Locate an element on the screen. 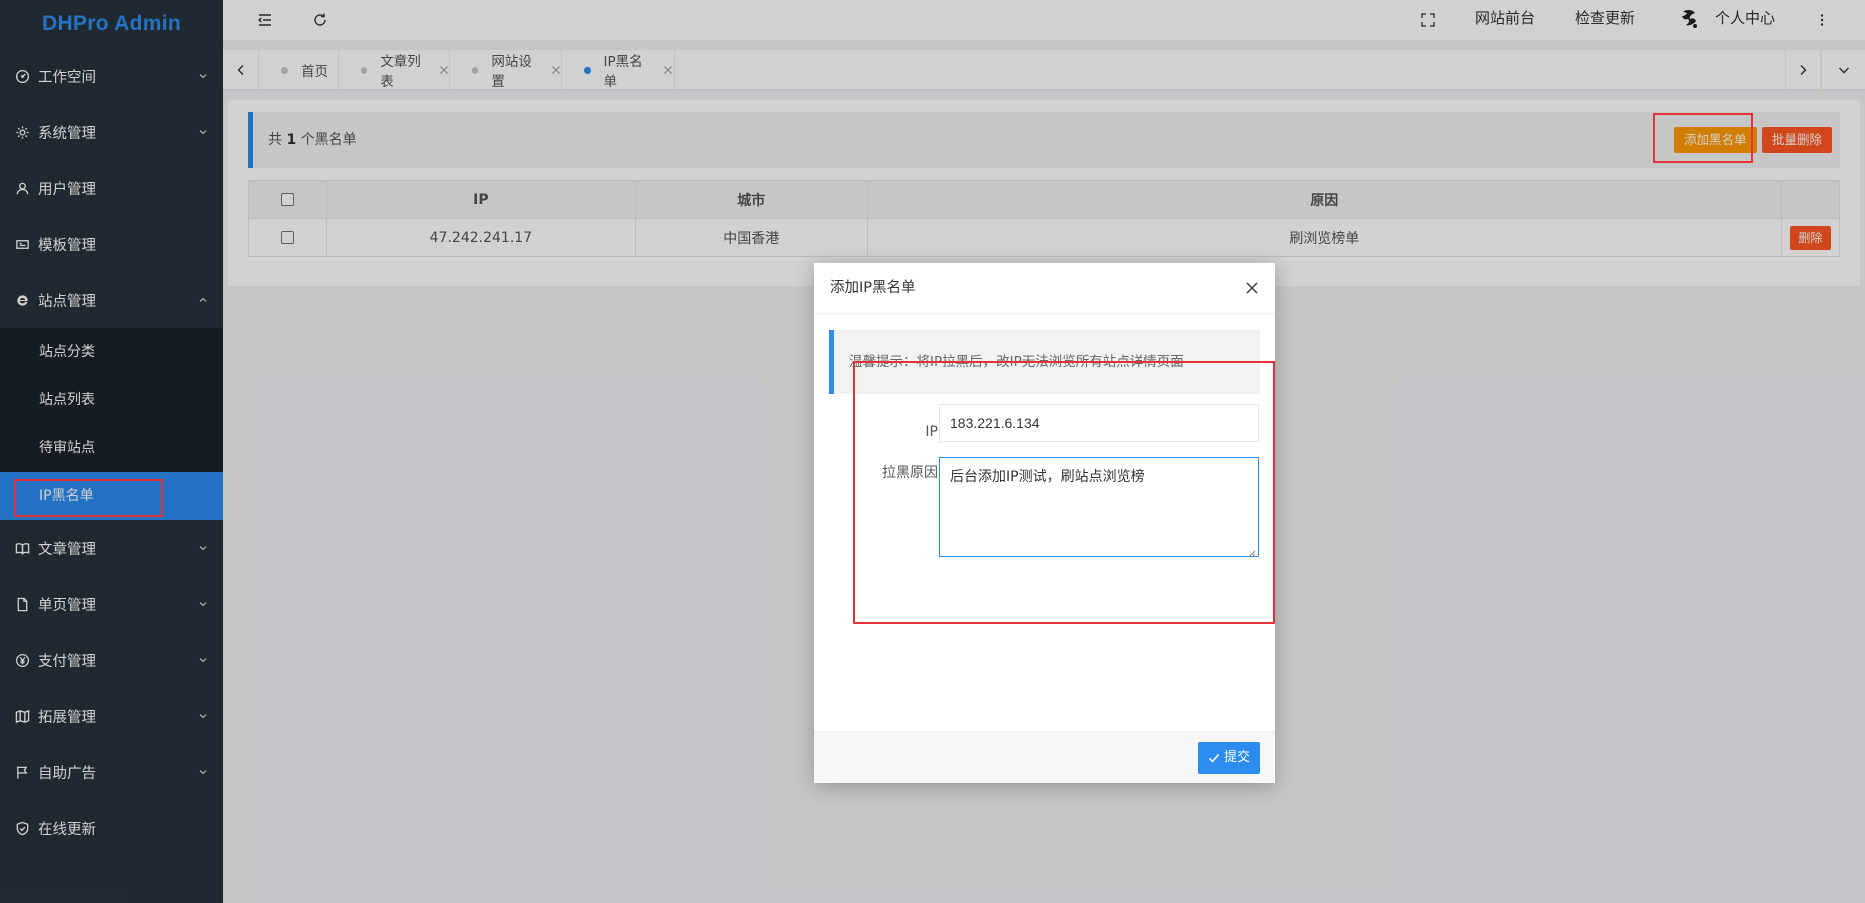  resize-grip-icon is located at coordinates (1252, 552).